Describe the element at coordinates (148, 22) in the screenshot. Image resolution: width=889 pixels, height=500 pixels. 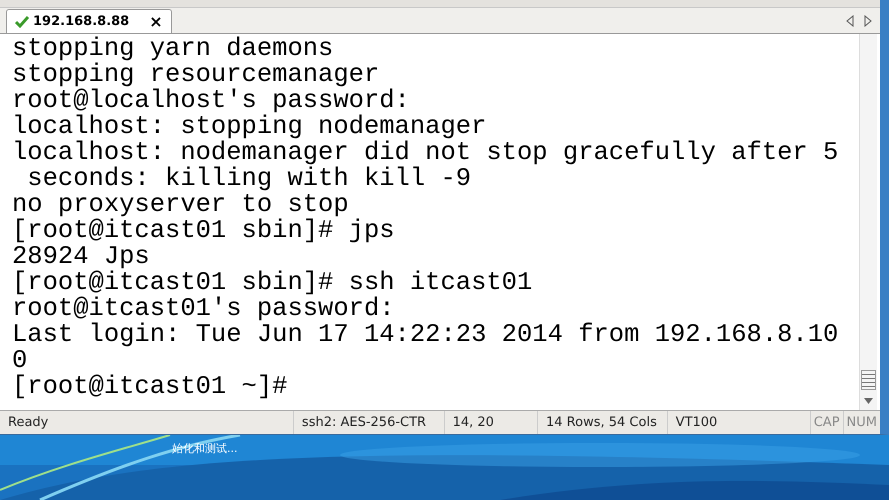
I see `close-button: ×` at that location.